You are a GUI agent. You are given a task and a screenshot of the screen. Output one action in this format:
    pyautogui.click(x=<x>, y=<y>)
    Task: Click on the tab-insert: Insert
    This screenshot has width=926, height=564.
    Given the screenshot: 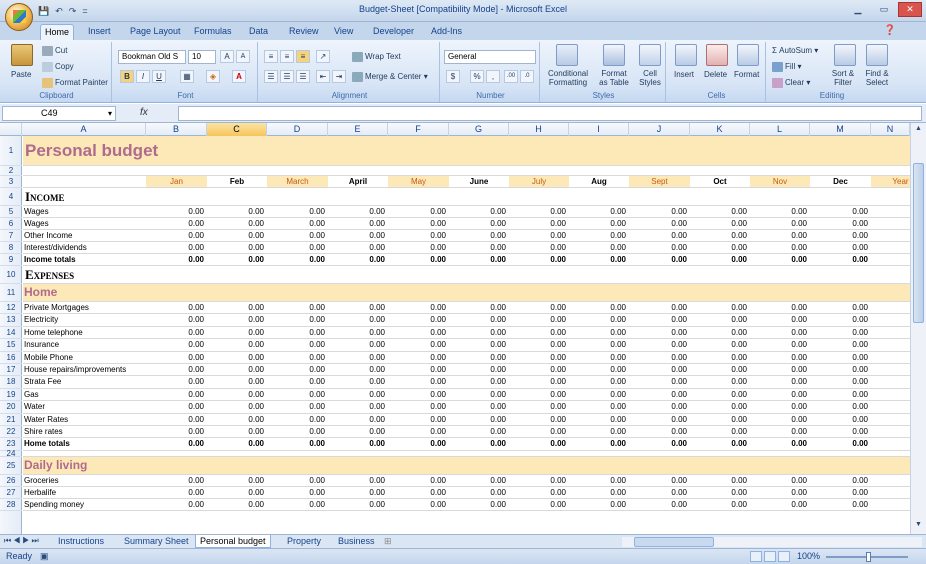 What is the action you would take?
    pyautogui.click(x=99, y=32)
    